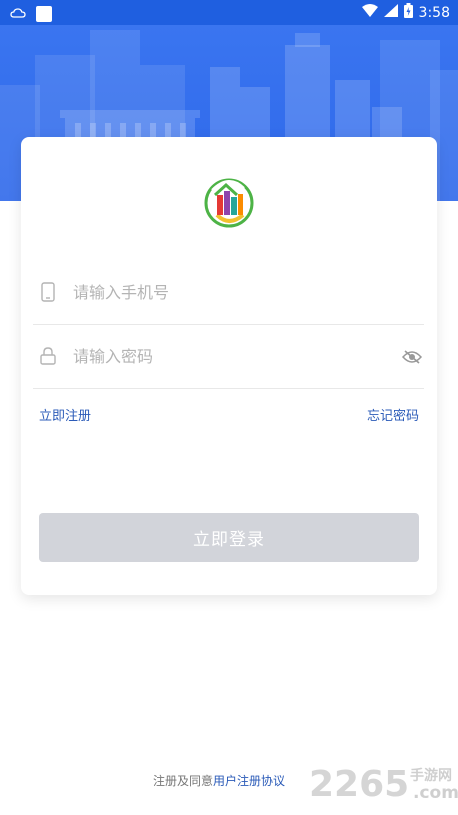 The image size is (458, 815). I want to click on watermark-site-name: 手游网, so click(431, 775).